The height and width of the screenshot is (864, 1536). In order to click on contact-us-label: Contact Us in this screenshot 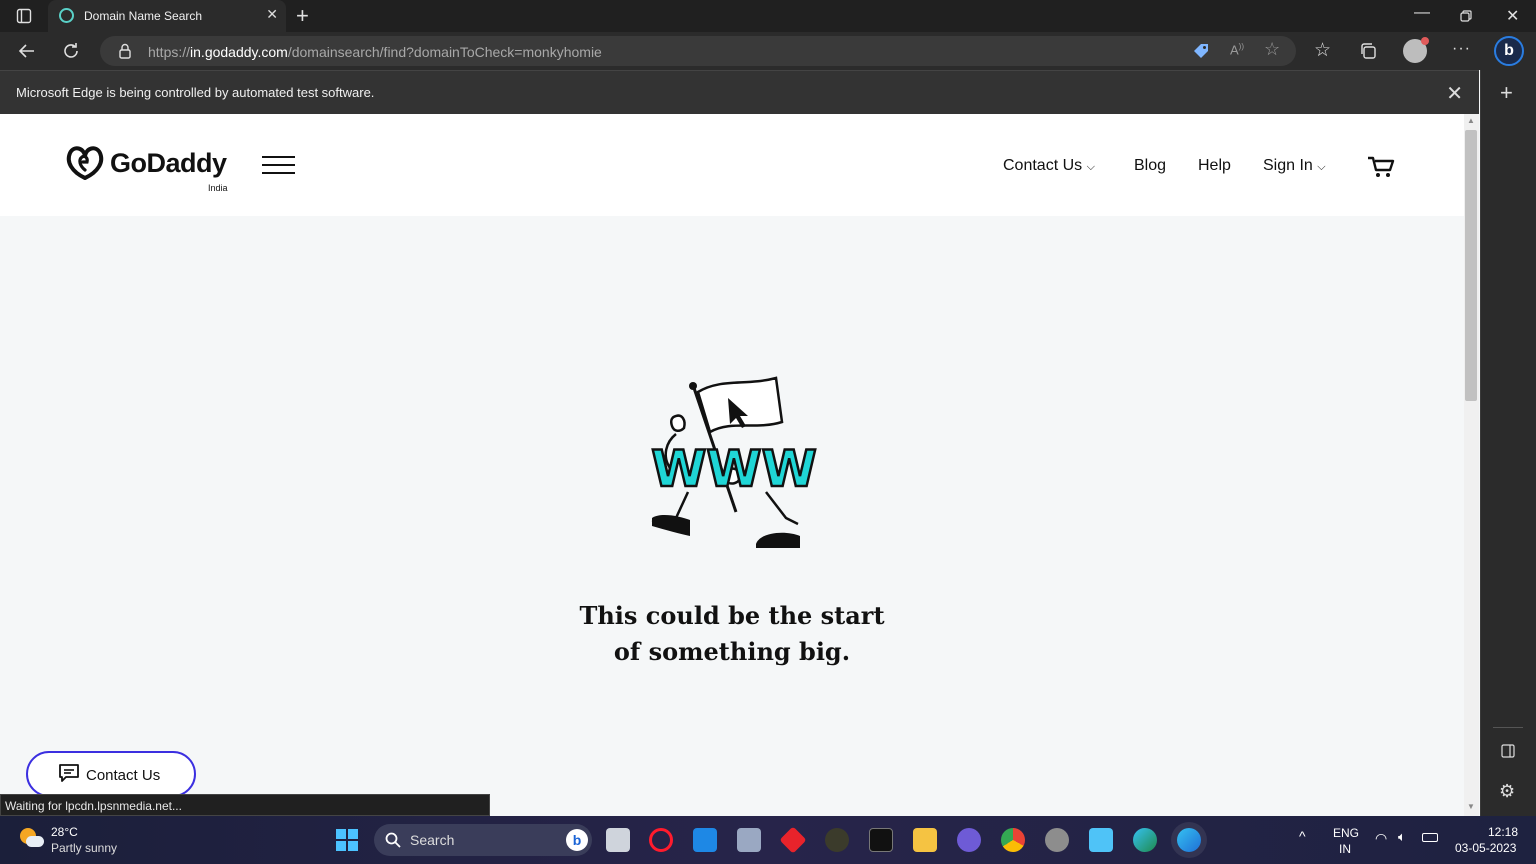, I will do `click(123, 775)`.